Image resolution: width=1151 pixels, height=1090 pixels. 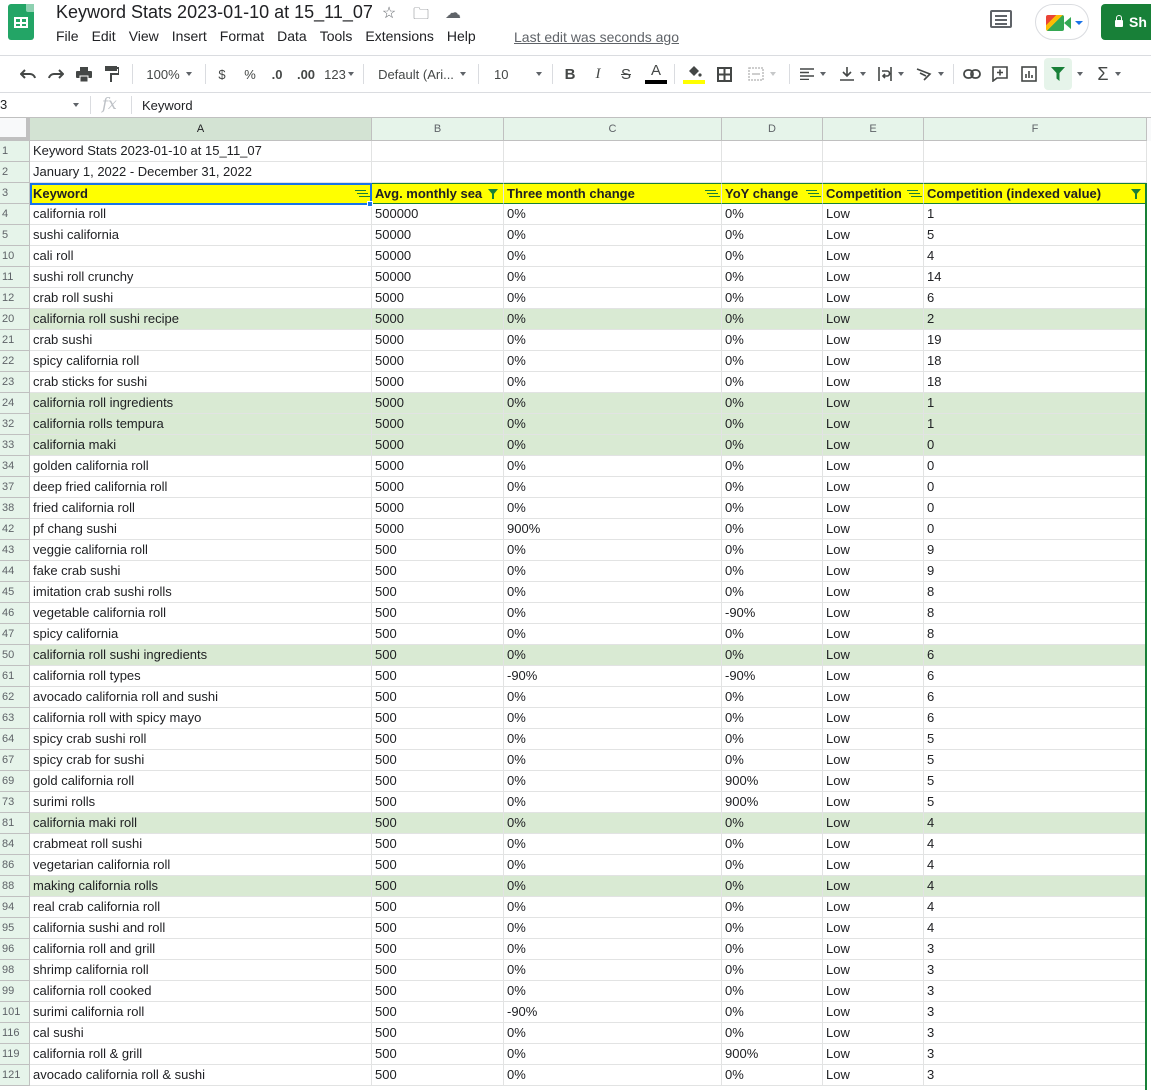 I want to click on row-header: 69, so click(x=15, y=781).